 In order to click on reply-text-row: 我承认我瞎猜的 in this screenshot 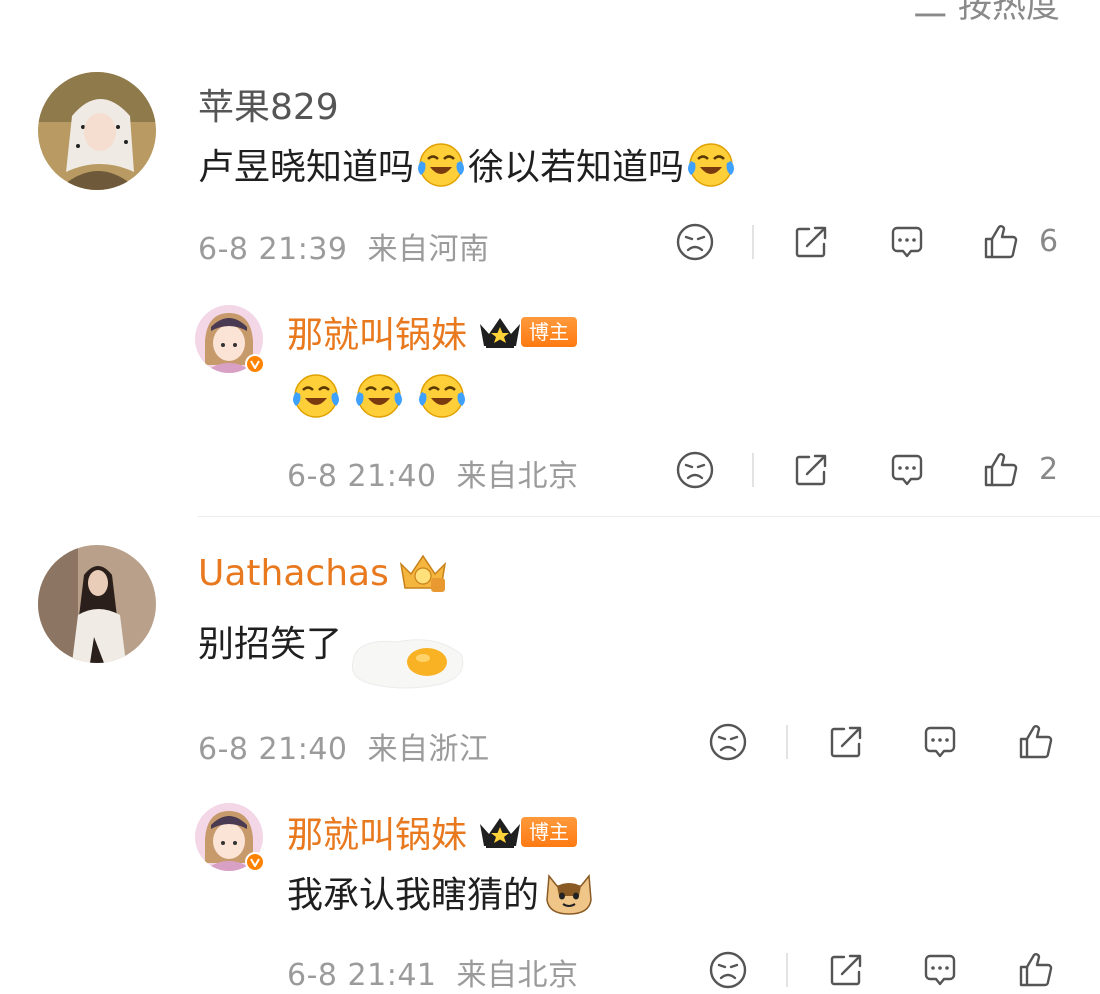, I will do `click(441, 892)`.